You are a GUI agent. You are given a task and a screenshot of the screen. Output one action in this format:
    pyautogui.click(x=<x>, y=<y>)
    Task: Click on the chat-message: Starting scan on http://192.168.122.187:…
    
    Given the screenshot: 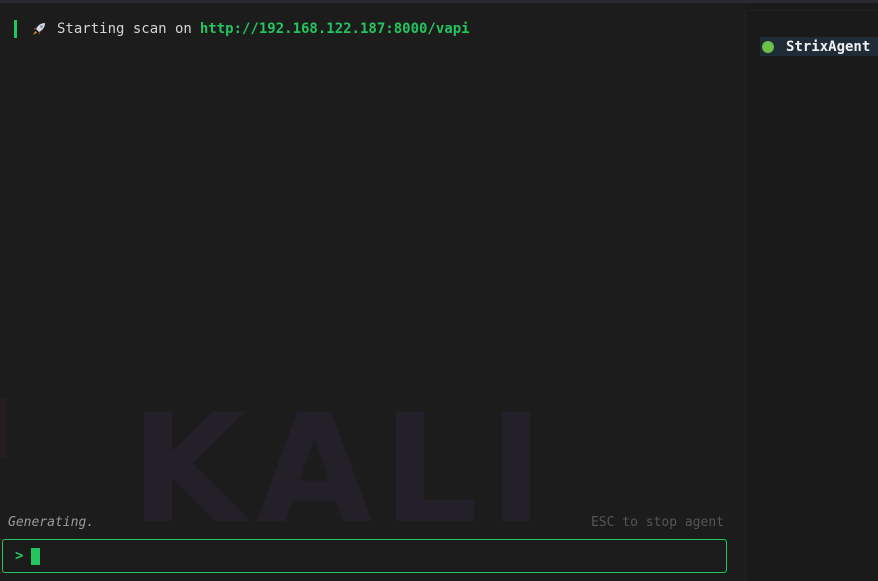 What is the action you would take?
    pyautogui.click(x=242, y=29)
    